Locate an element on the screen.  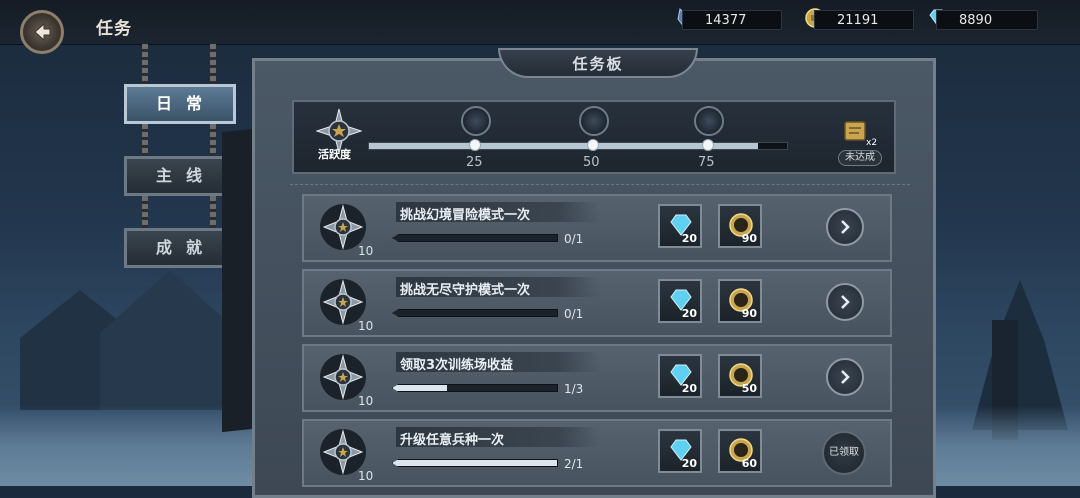
tab-main-story: 主线 is located at coordinates (180, 176).